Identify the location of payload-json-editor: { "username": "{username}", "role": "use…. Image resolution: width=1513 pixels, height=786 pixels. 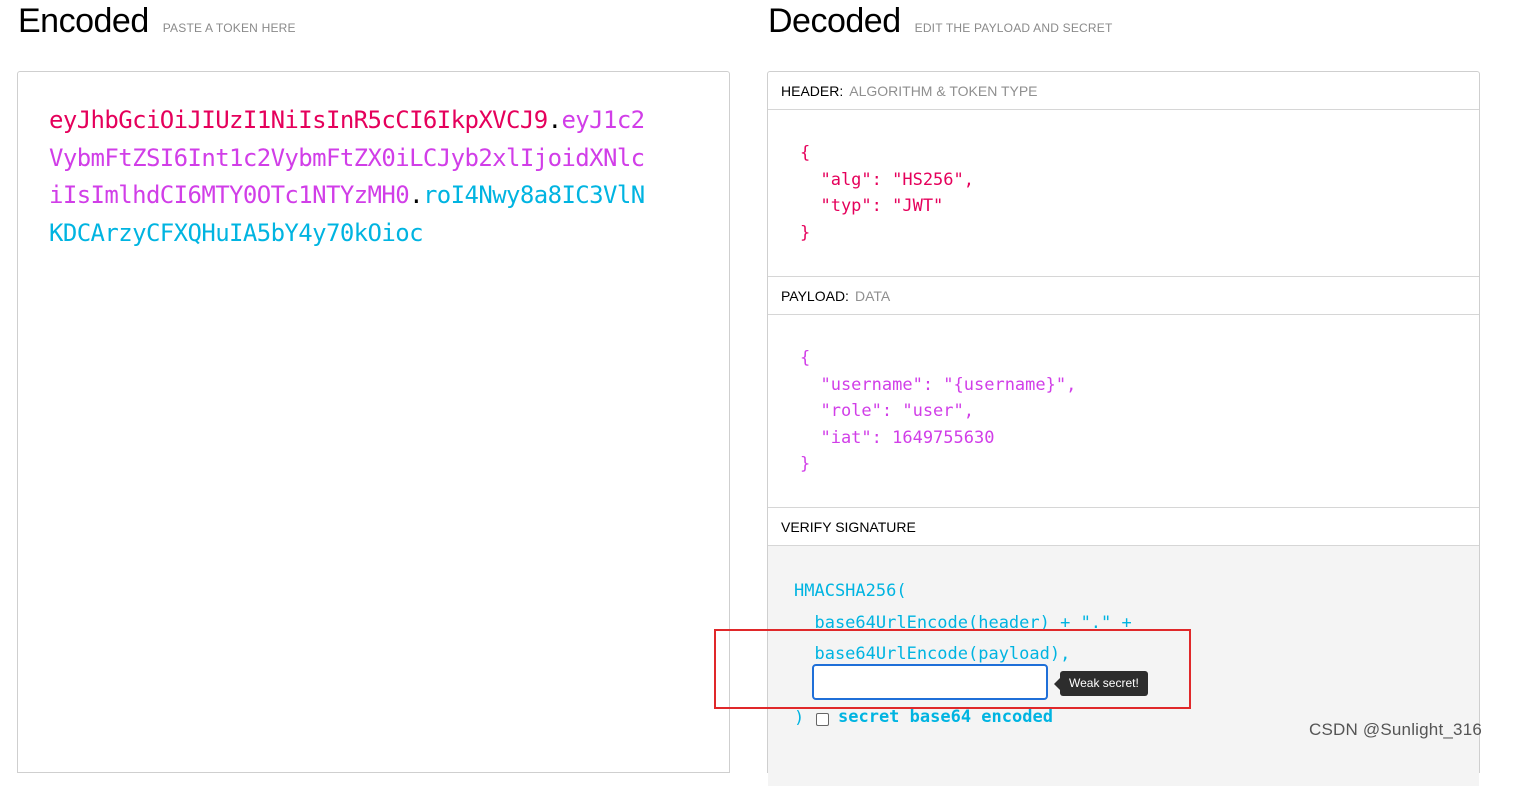
(1123, 411).